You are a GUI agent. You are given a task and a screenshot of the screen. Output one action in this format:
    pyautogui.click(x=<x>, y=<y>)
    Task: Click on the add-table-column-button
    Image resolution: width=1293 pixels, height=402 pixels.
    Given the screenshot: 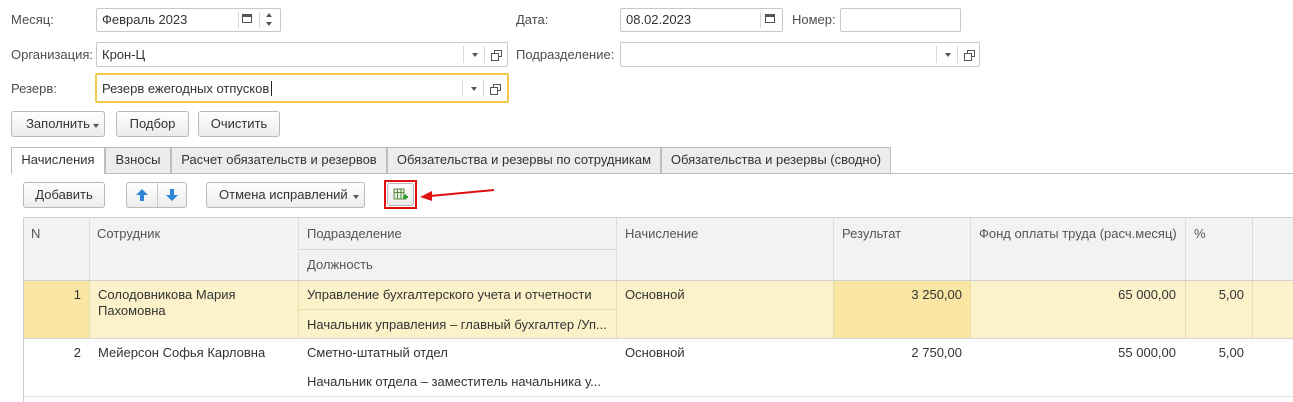 What is the action you would take?
    pyautogui.click(x=400, y=194)
    